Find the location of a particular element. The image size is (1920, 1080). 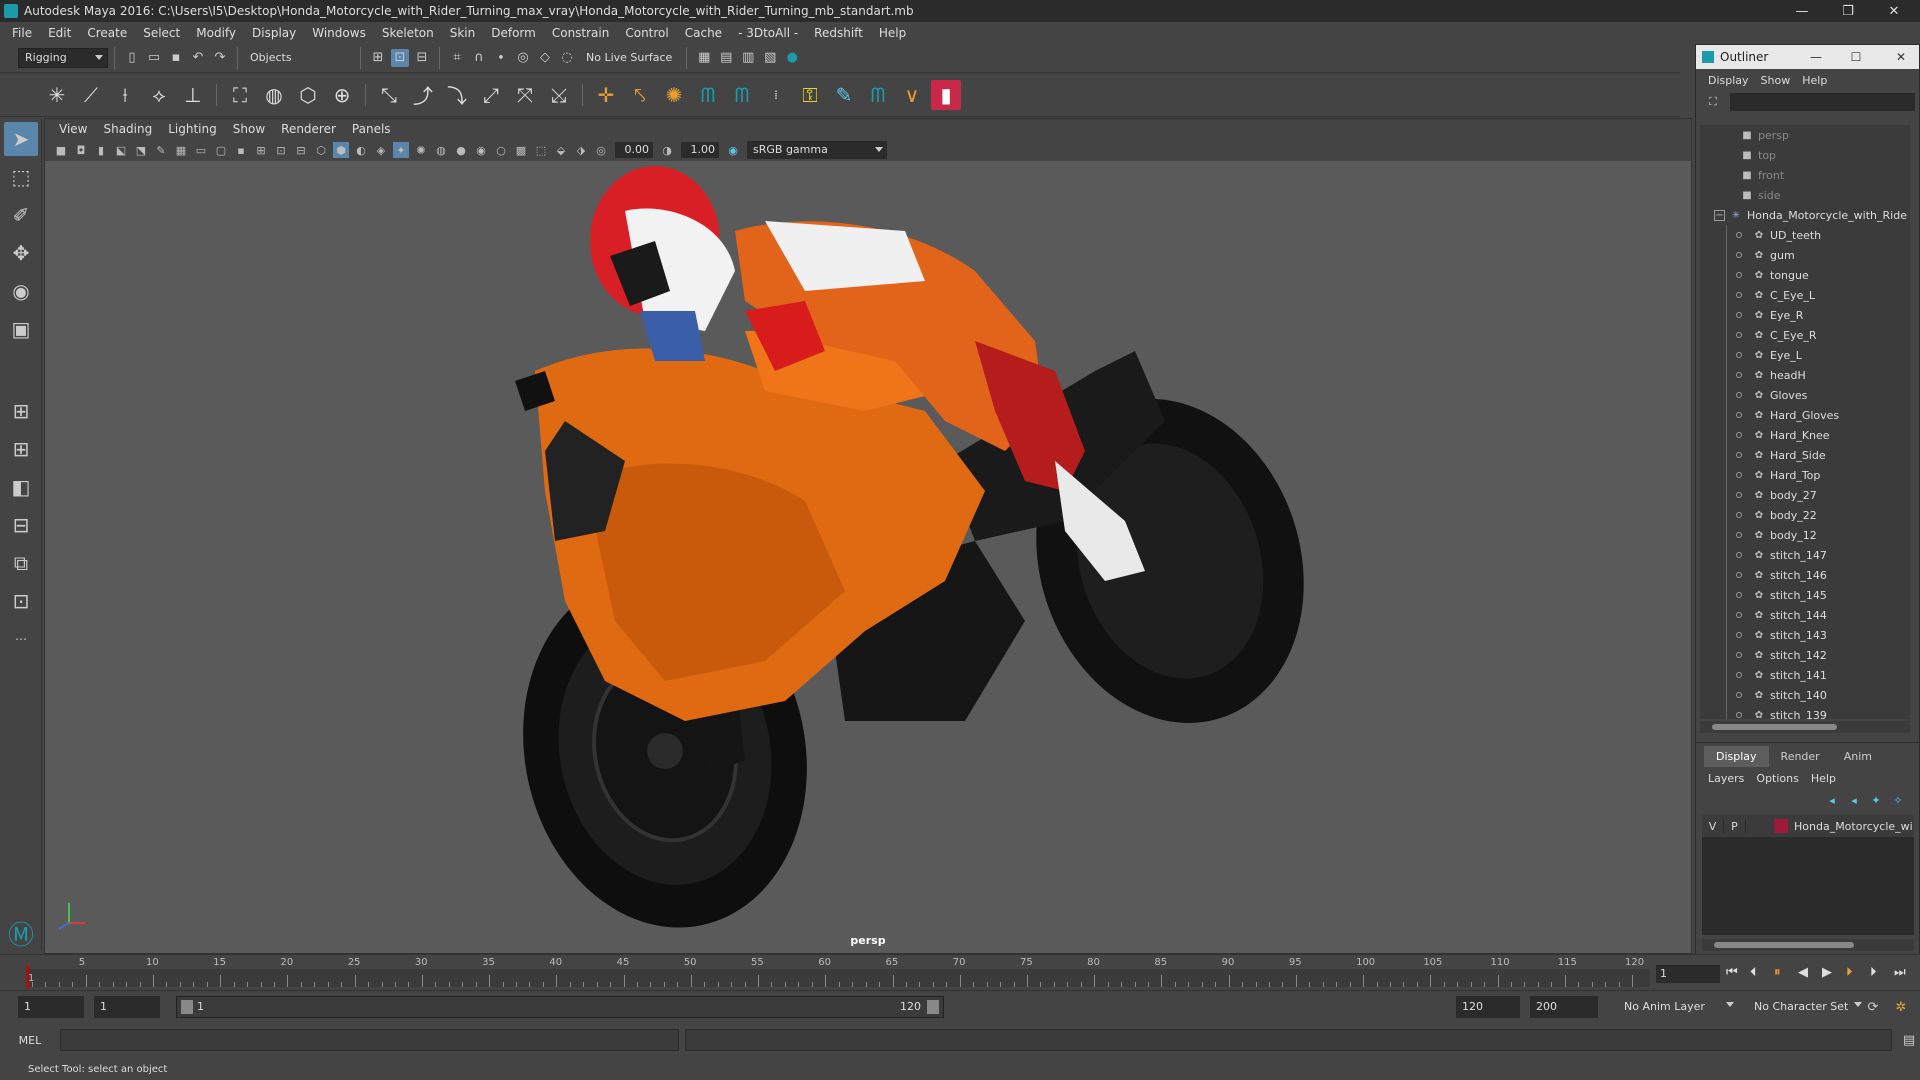

vp-menu-renderer: Renderer is located at coordinates (308, 129).